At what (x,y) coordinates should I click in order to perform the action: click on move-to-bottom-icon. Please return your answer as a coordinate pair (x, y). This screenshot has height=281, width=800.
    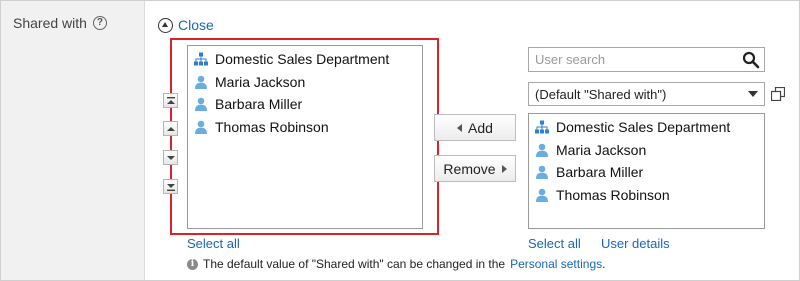
    Looking at the image, I should click on (171, 187).